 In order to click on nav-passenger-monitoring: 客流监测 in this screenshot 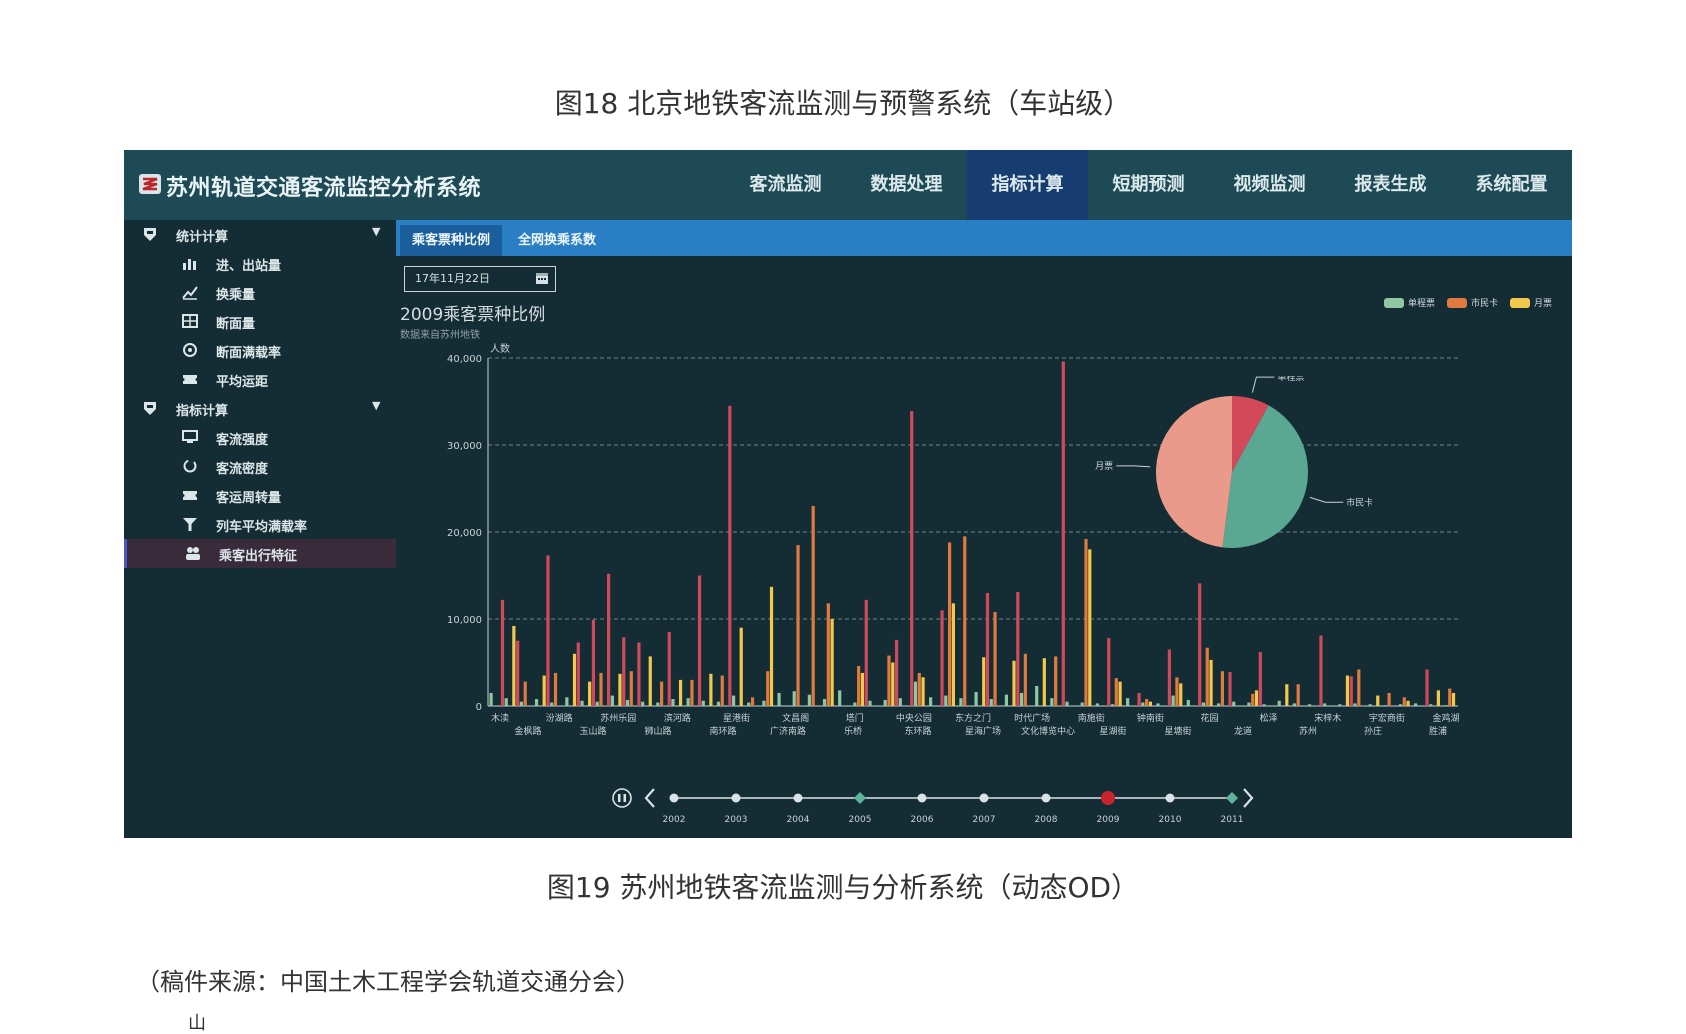, I will do `click(785, 185)`.